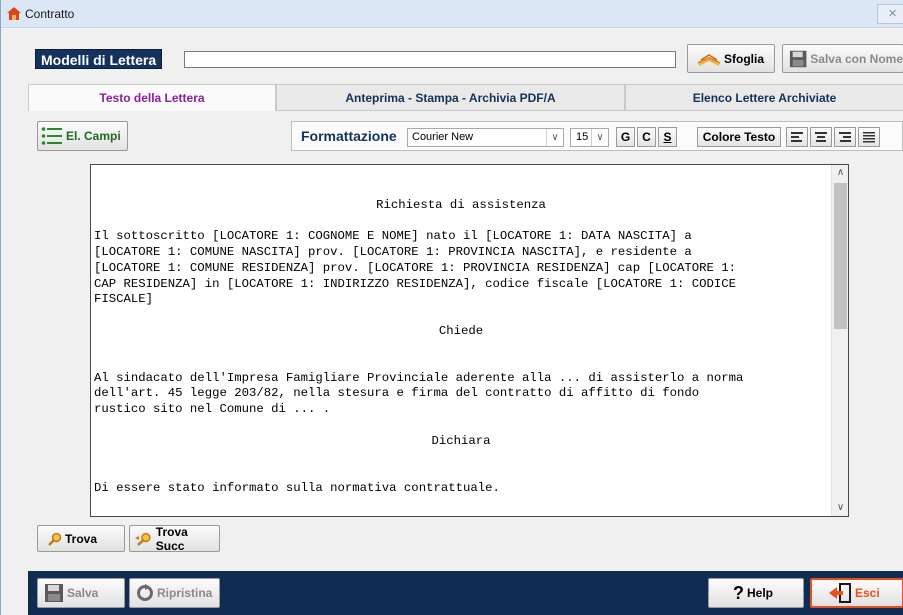  I want to click on text-line: FISCALE], so click(124, 299).